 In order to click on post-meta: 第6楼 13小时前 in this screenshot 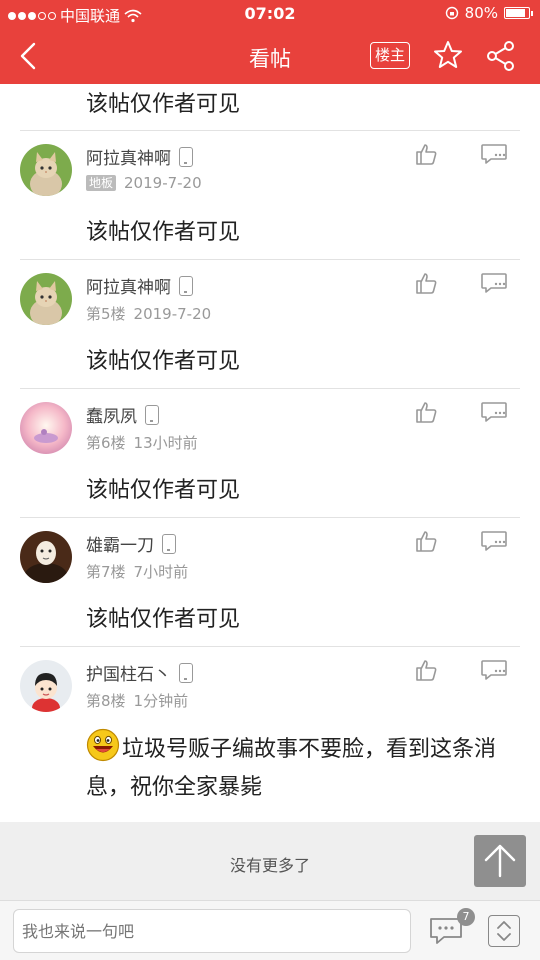, I will do `click(142, 442)`.